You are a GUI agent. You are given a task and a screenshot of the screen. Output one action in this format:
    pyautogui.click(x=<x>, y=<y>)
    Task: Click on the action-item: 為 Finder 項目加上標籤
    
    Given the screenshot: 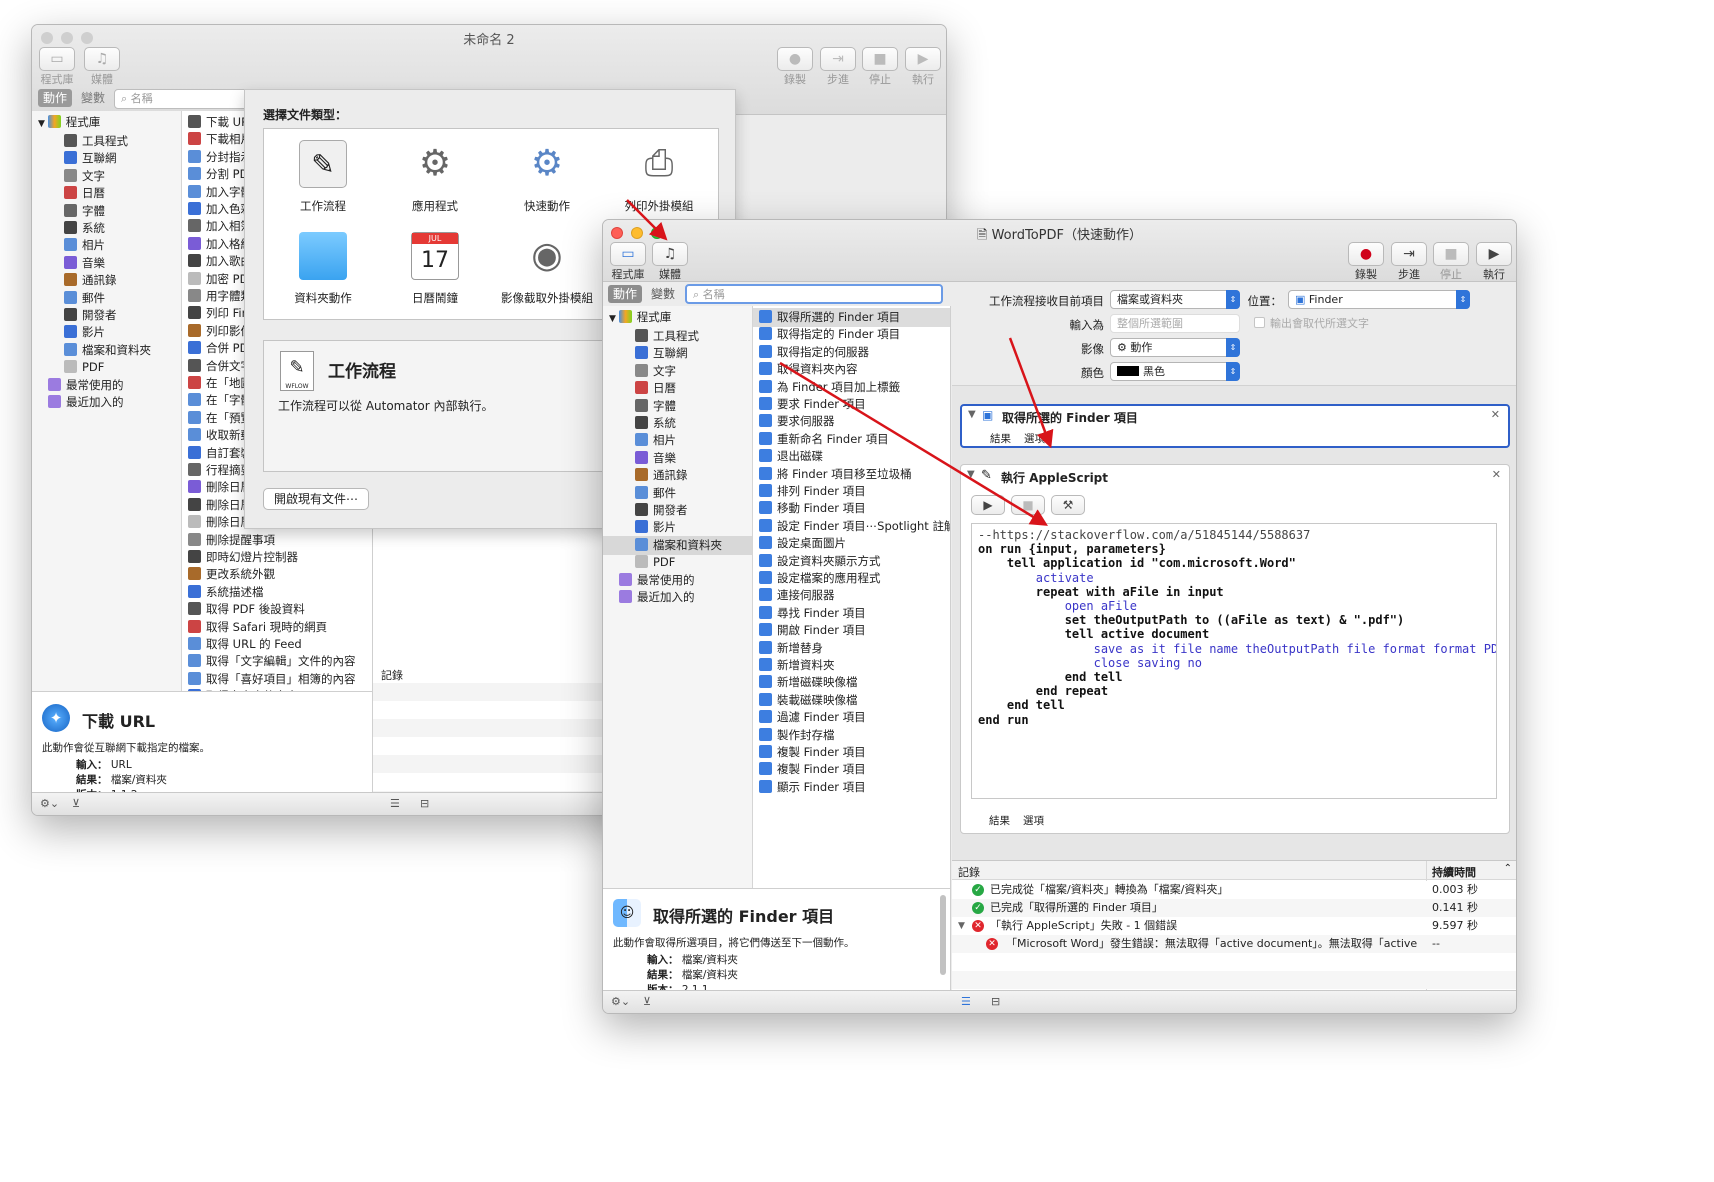 What is the action you would take?
    pyautogui.click(x=851, y=387)
    